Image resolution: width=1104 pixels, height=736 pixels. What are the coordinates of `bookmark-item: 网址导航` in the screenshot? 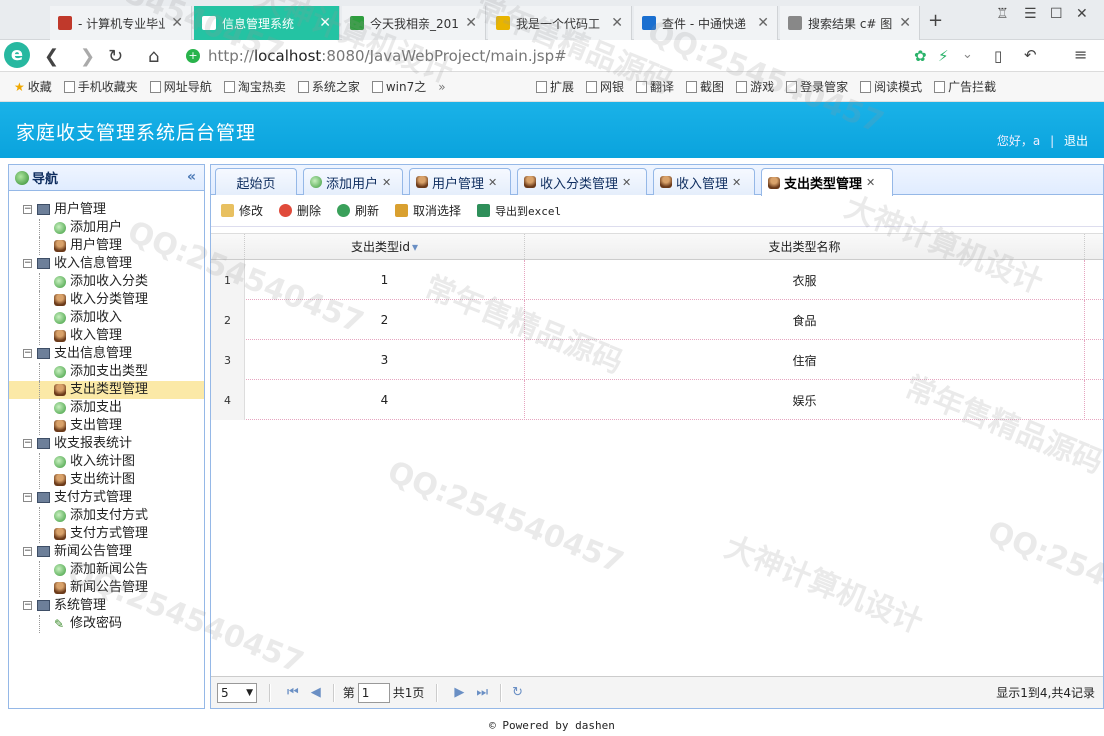 It's located at (181, 86).